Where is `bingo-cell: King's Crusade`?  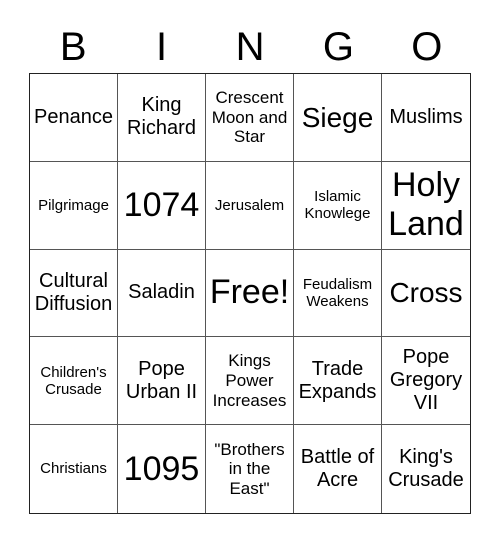
bingo-cell: King's Crusade is located at coordinates (426, 469).